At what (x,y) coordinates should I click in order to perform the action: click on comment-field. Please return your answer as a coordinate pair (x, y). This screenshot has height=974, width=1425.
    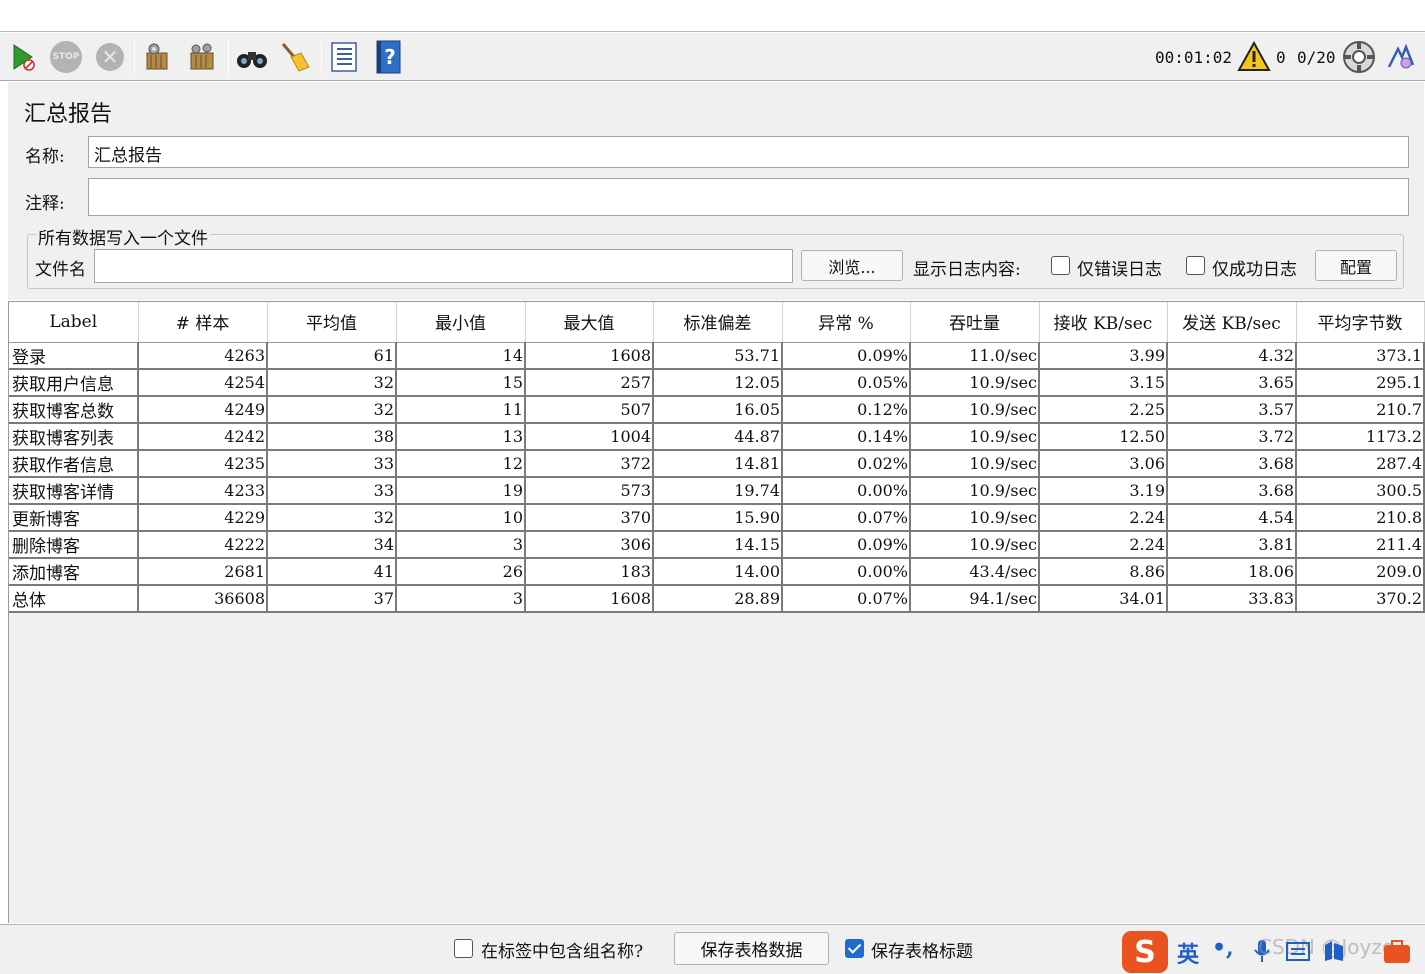
    Looking at the image, I should click on (748, 197).